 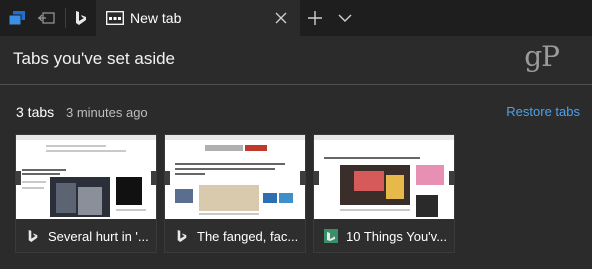 I want to click on bing-icon, so click(x=81, y=18).